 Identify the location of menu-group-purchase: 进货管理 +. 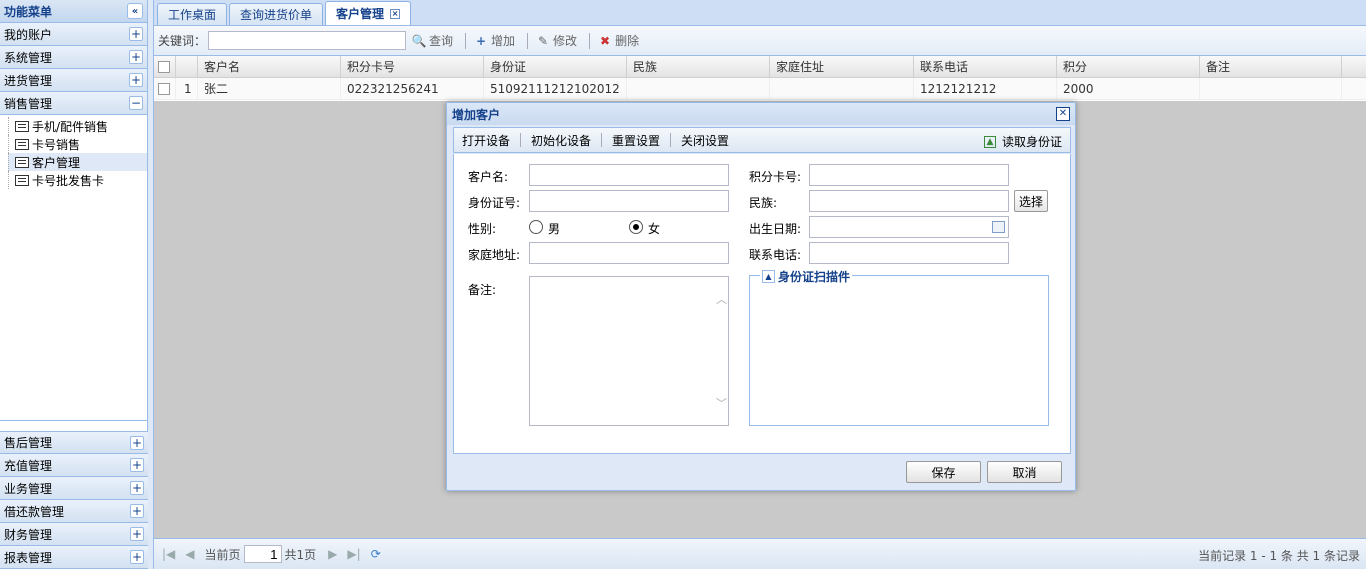
(73, 80).